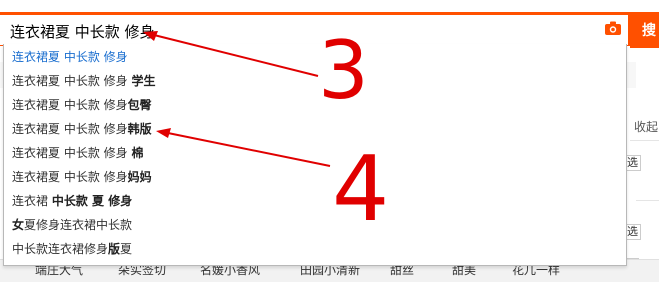  What do you see at coordinates (315, 105) in the screenshot?
I see `suggestion-item: 连衣裙夏 中长款 修身包臀` at bounding box center [315, 105].